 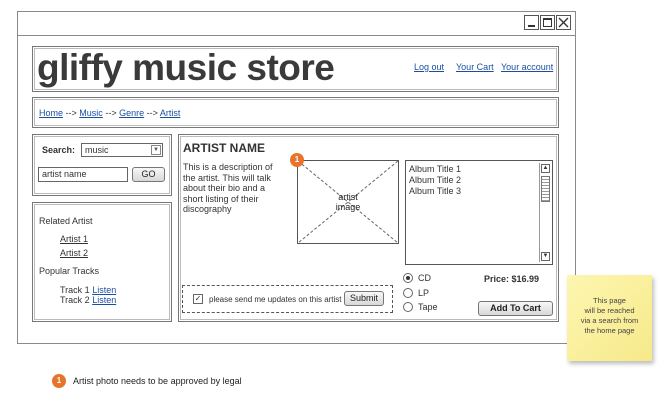 What do you see at coordinates (545, 256) in the screenshot?
I see `scroll-down-icon: ▼` at bounding box center [545, 256].